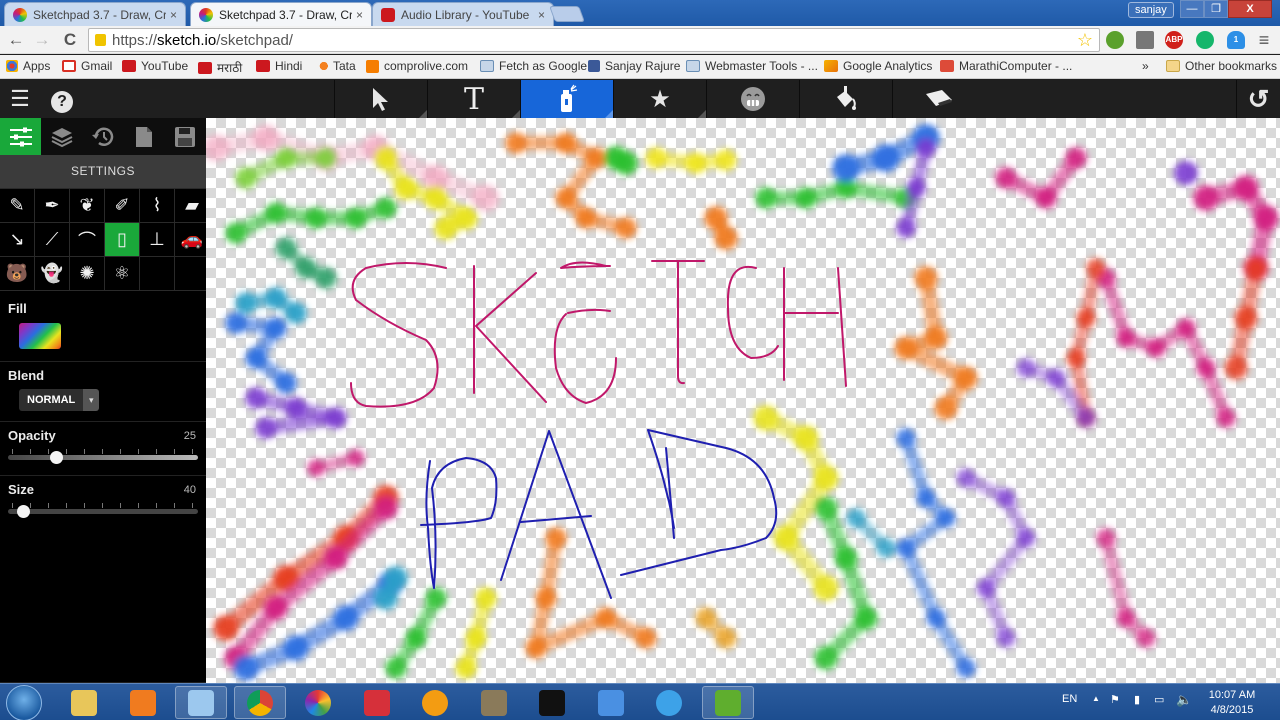 The width and height of the screenshot is (1280, 720). Describe the element at coordinates (24, 702) in the screenshot. I see `start-button` at that location.